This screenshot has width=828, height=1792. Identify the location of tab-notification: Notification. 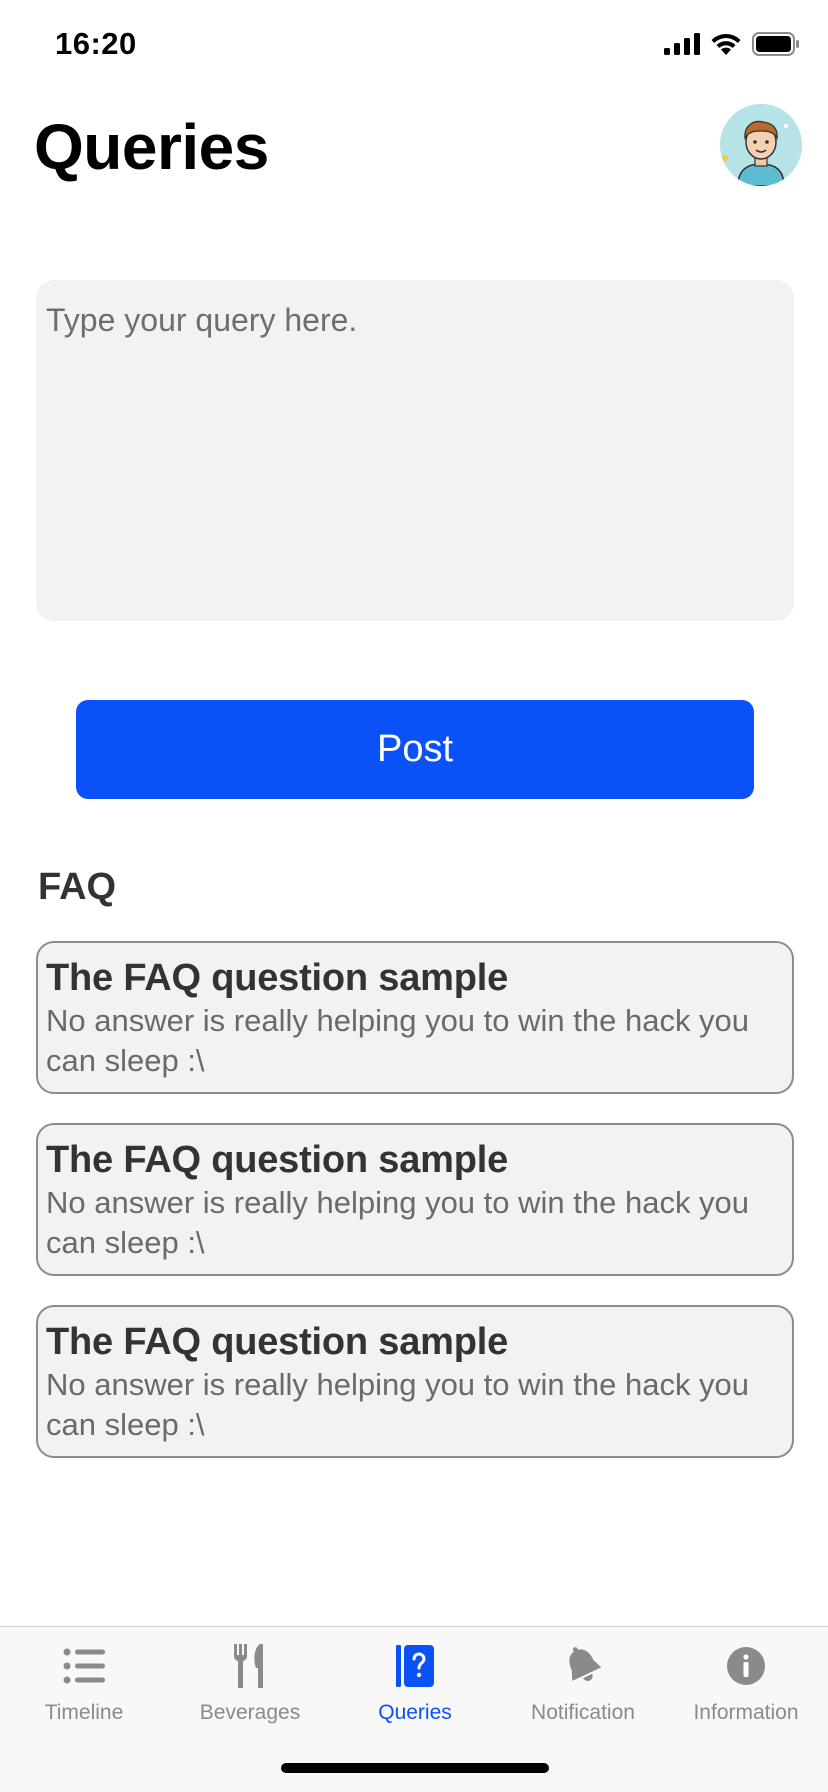
(583, 1693).